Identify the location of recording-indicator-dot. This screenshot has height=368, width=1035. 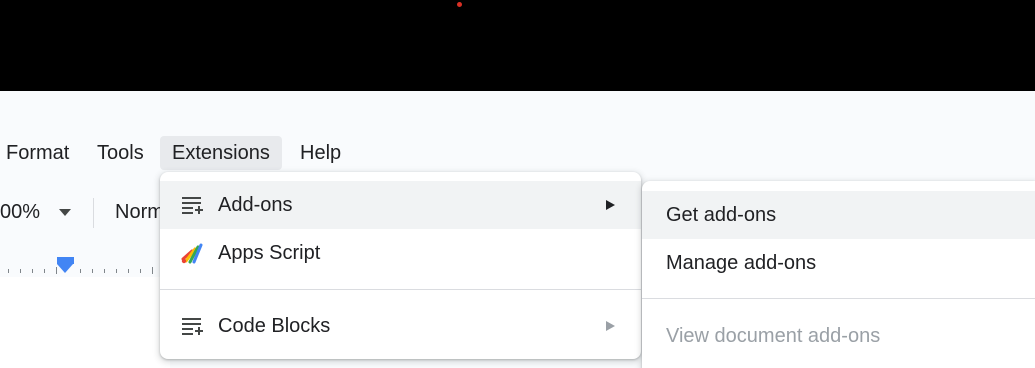
(459, 4).